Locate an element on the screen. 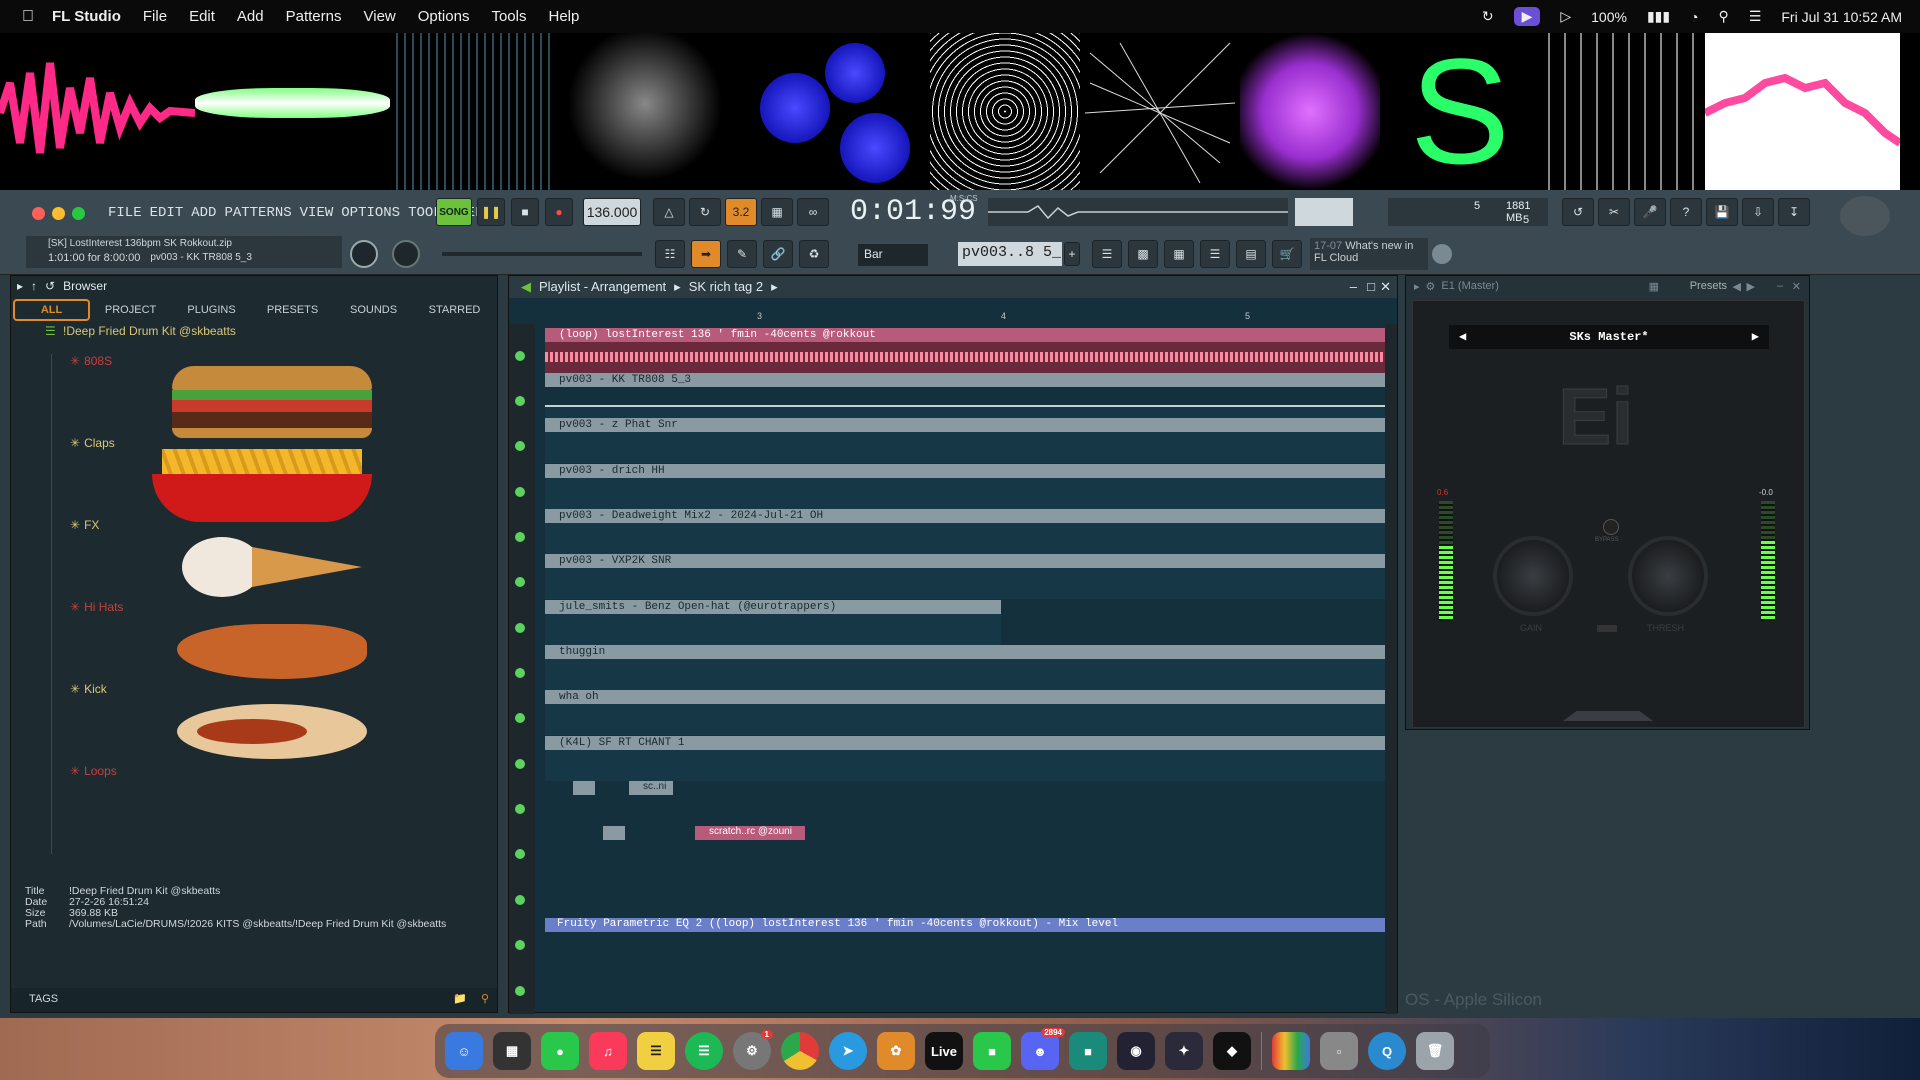 The image size is (1920, 1080). playlist-close-icon: ✕ is located at coordinates (1385, 287).